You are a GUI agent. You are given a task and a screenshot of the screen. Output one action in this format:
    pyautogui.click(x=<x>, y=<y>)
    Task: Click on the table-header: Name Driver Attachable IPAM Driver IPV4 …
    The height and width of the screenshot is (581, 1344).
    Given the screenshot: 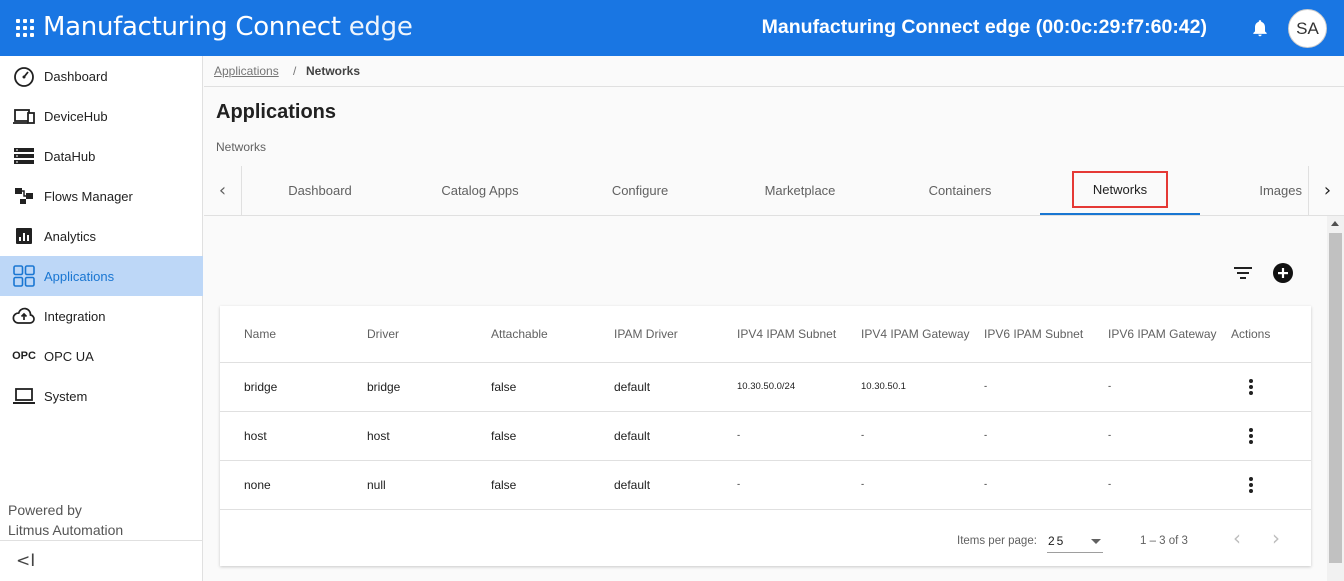 What is the action you would take?
    pyautogui.click(x=765, y=334)
    